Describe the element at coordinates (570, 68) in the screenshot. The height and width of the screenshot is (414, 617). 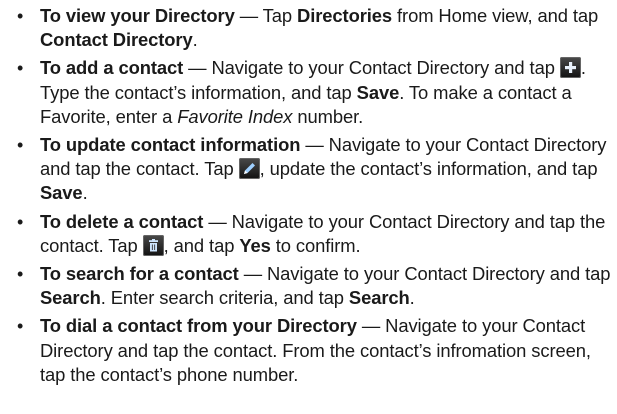
I see `add-icon` at that location.